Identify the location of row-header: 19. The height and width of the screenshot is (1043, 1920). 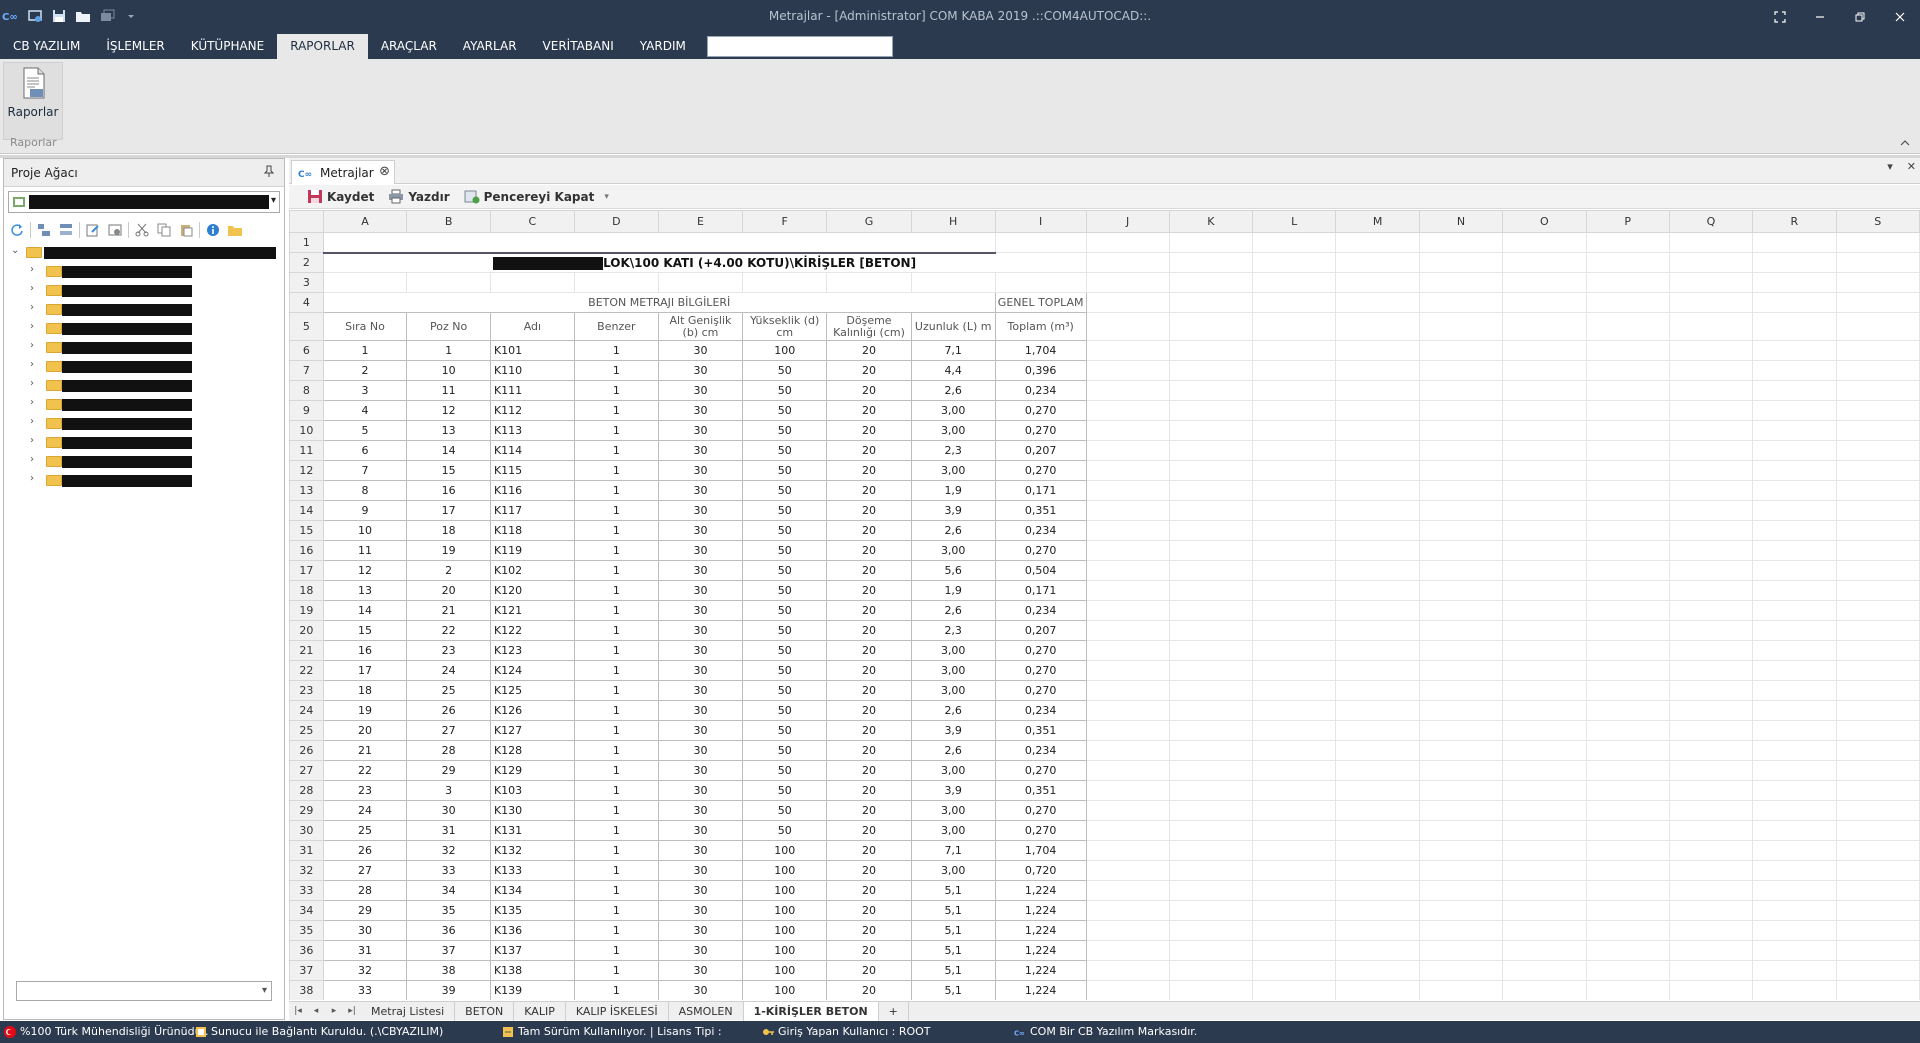
(306, 610).